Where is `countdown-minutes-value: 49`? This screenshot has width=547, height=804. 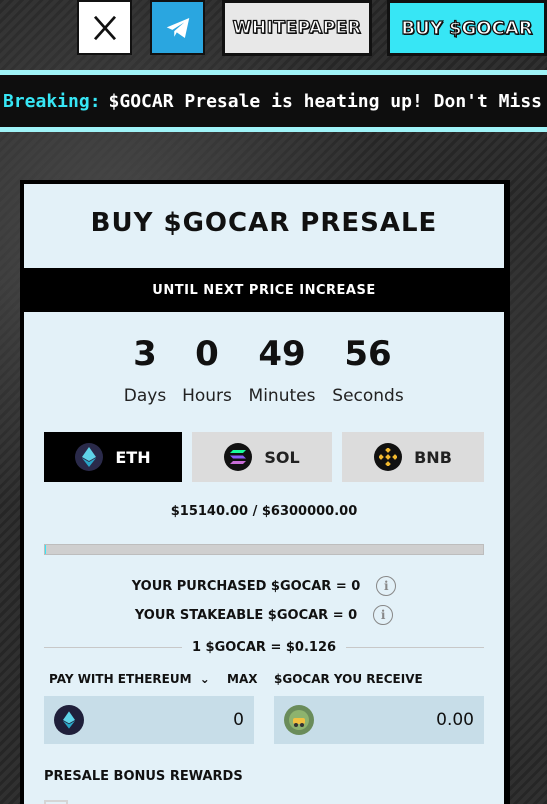
countdown-minutes-value: 49 is located at coordinates (282, 354).